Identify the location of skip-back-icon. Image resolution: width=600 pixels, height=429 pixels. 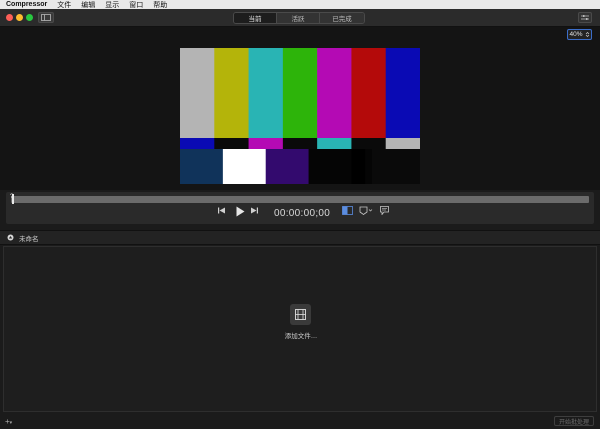
(221, 210).